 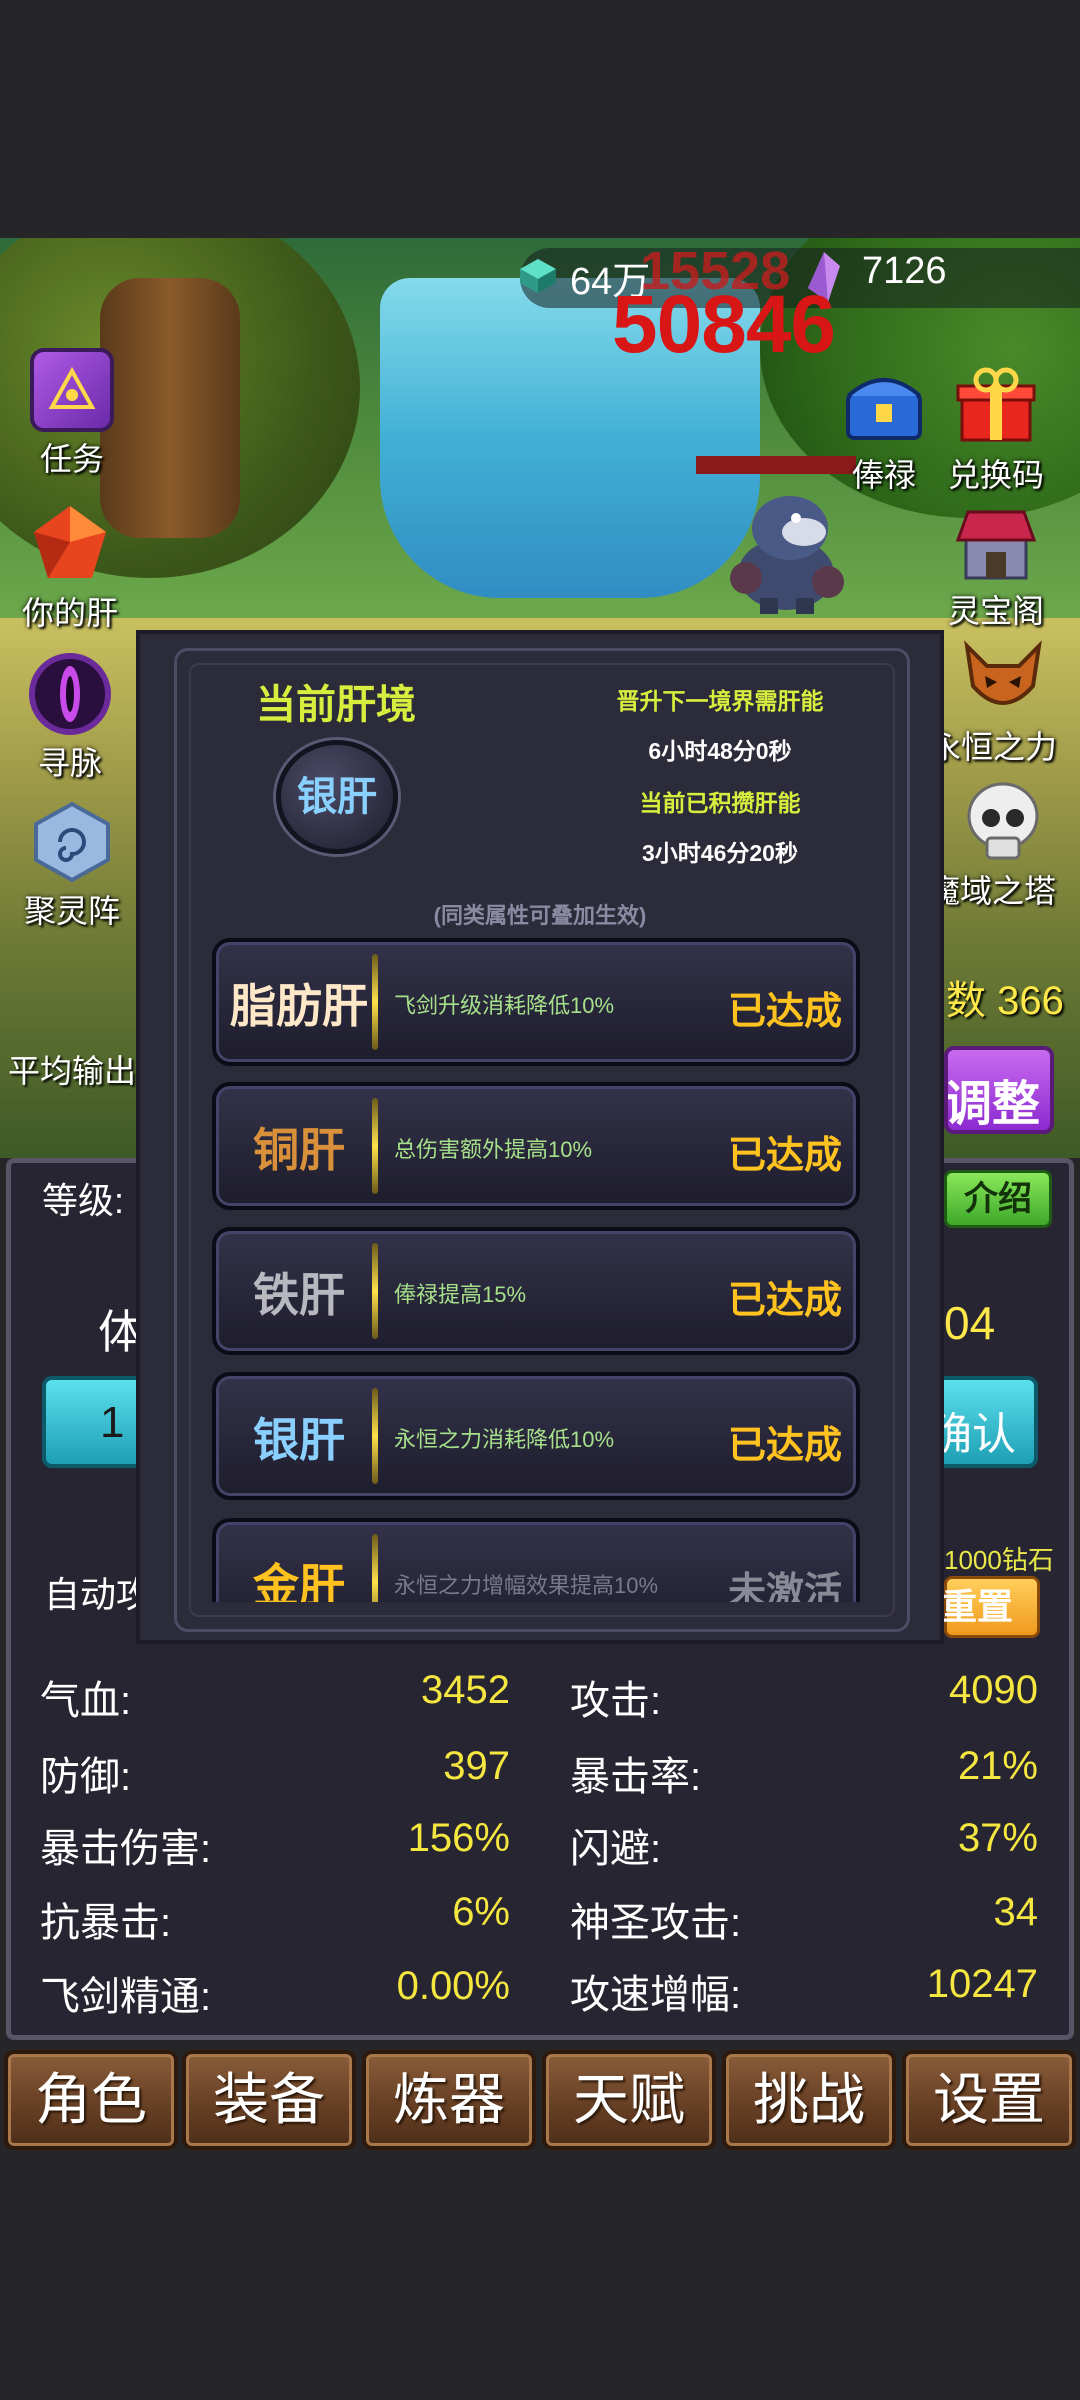 What do you see at coordinates (999, 1560) in the screenshot?
I see `diamond-cost: 1000钻石` at bounding box center [999, 1560].